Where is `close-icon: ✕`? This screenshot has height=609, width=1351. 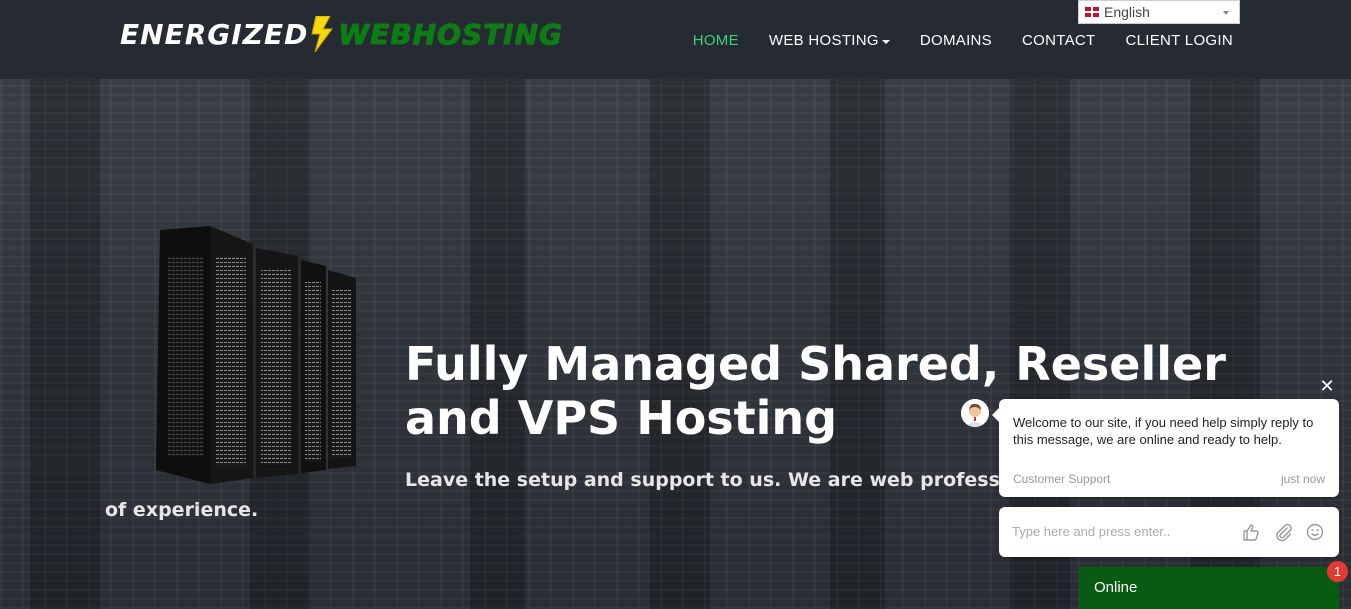
close-icon: ✕ is located at coordinates (1327, 386).